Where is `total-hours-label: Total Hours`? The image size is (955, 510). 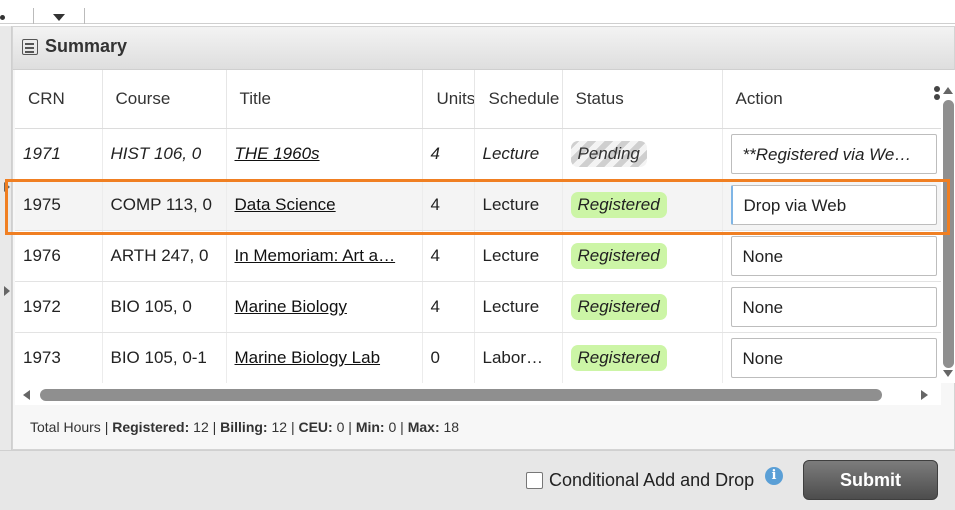 total-hours-label: Total Hours is located at coordinates (65, 427).